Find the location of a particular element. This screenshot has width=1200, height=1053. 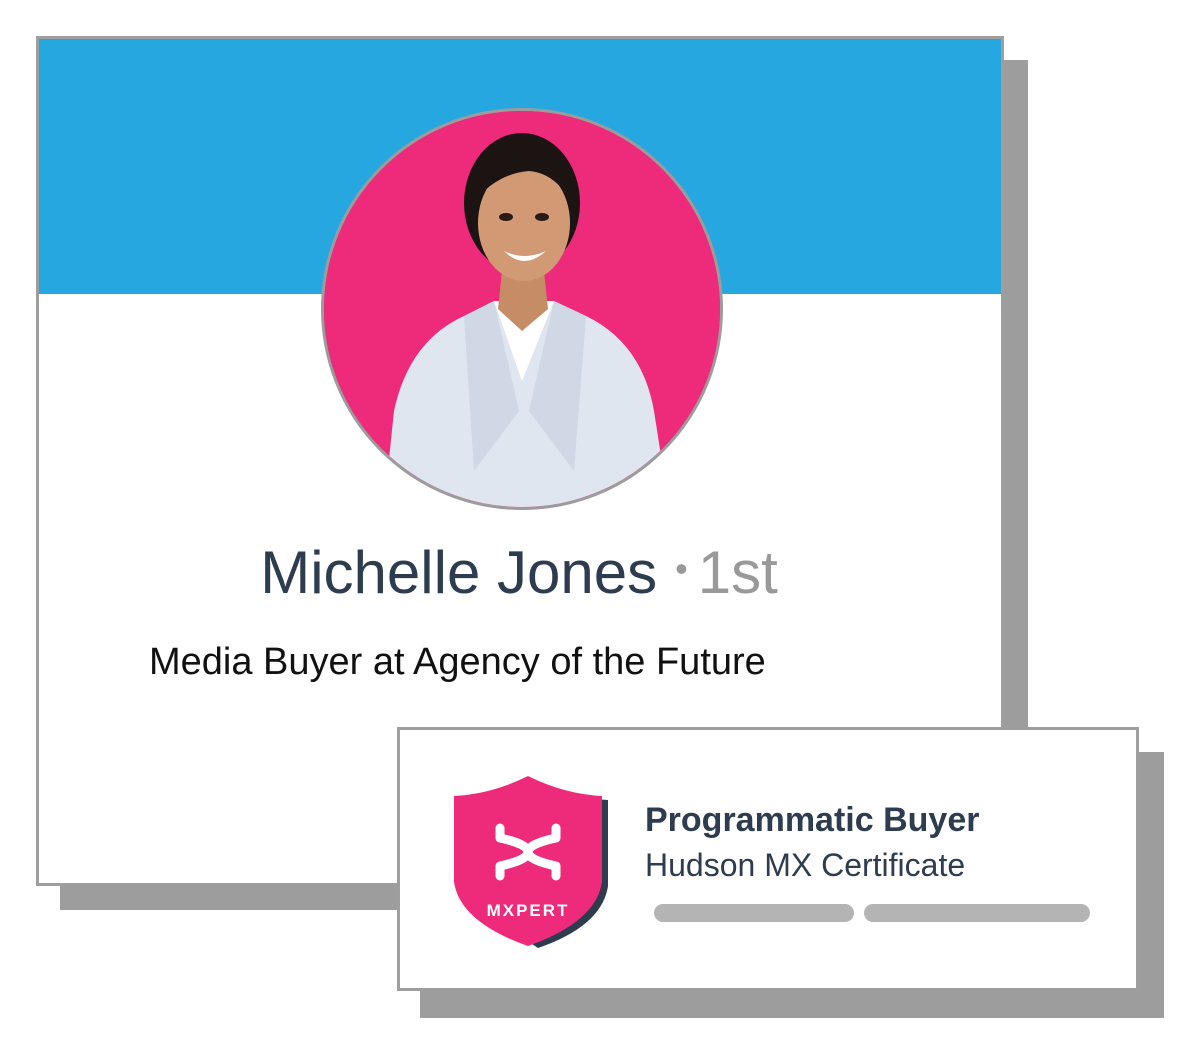

avatar-photo is located at coordinates (522, 309).